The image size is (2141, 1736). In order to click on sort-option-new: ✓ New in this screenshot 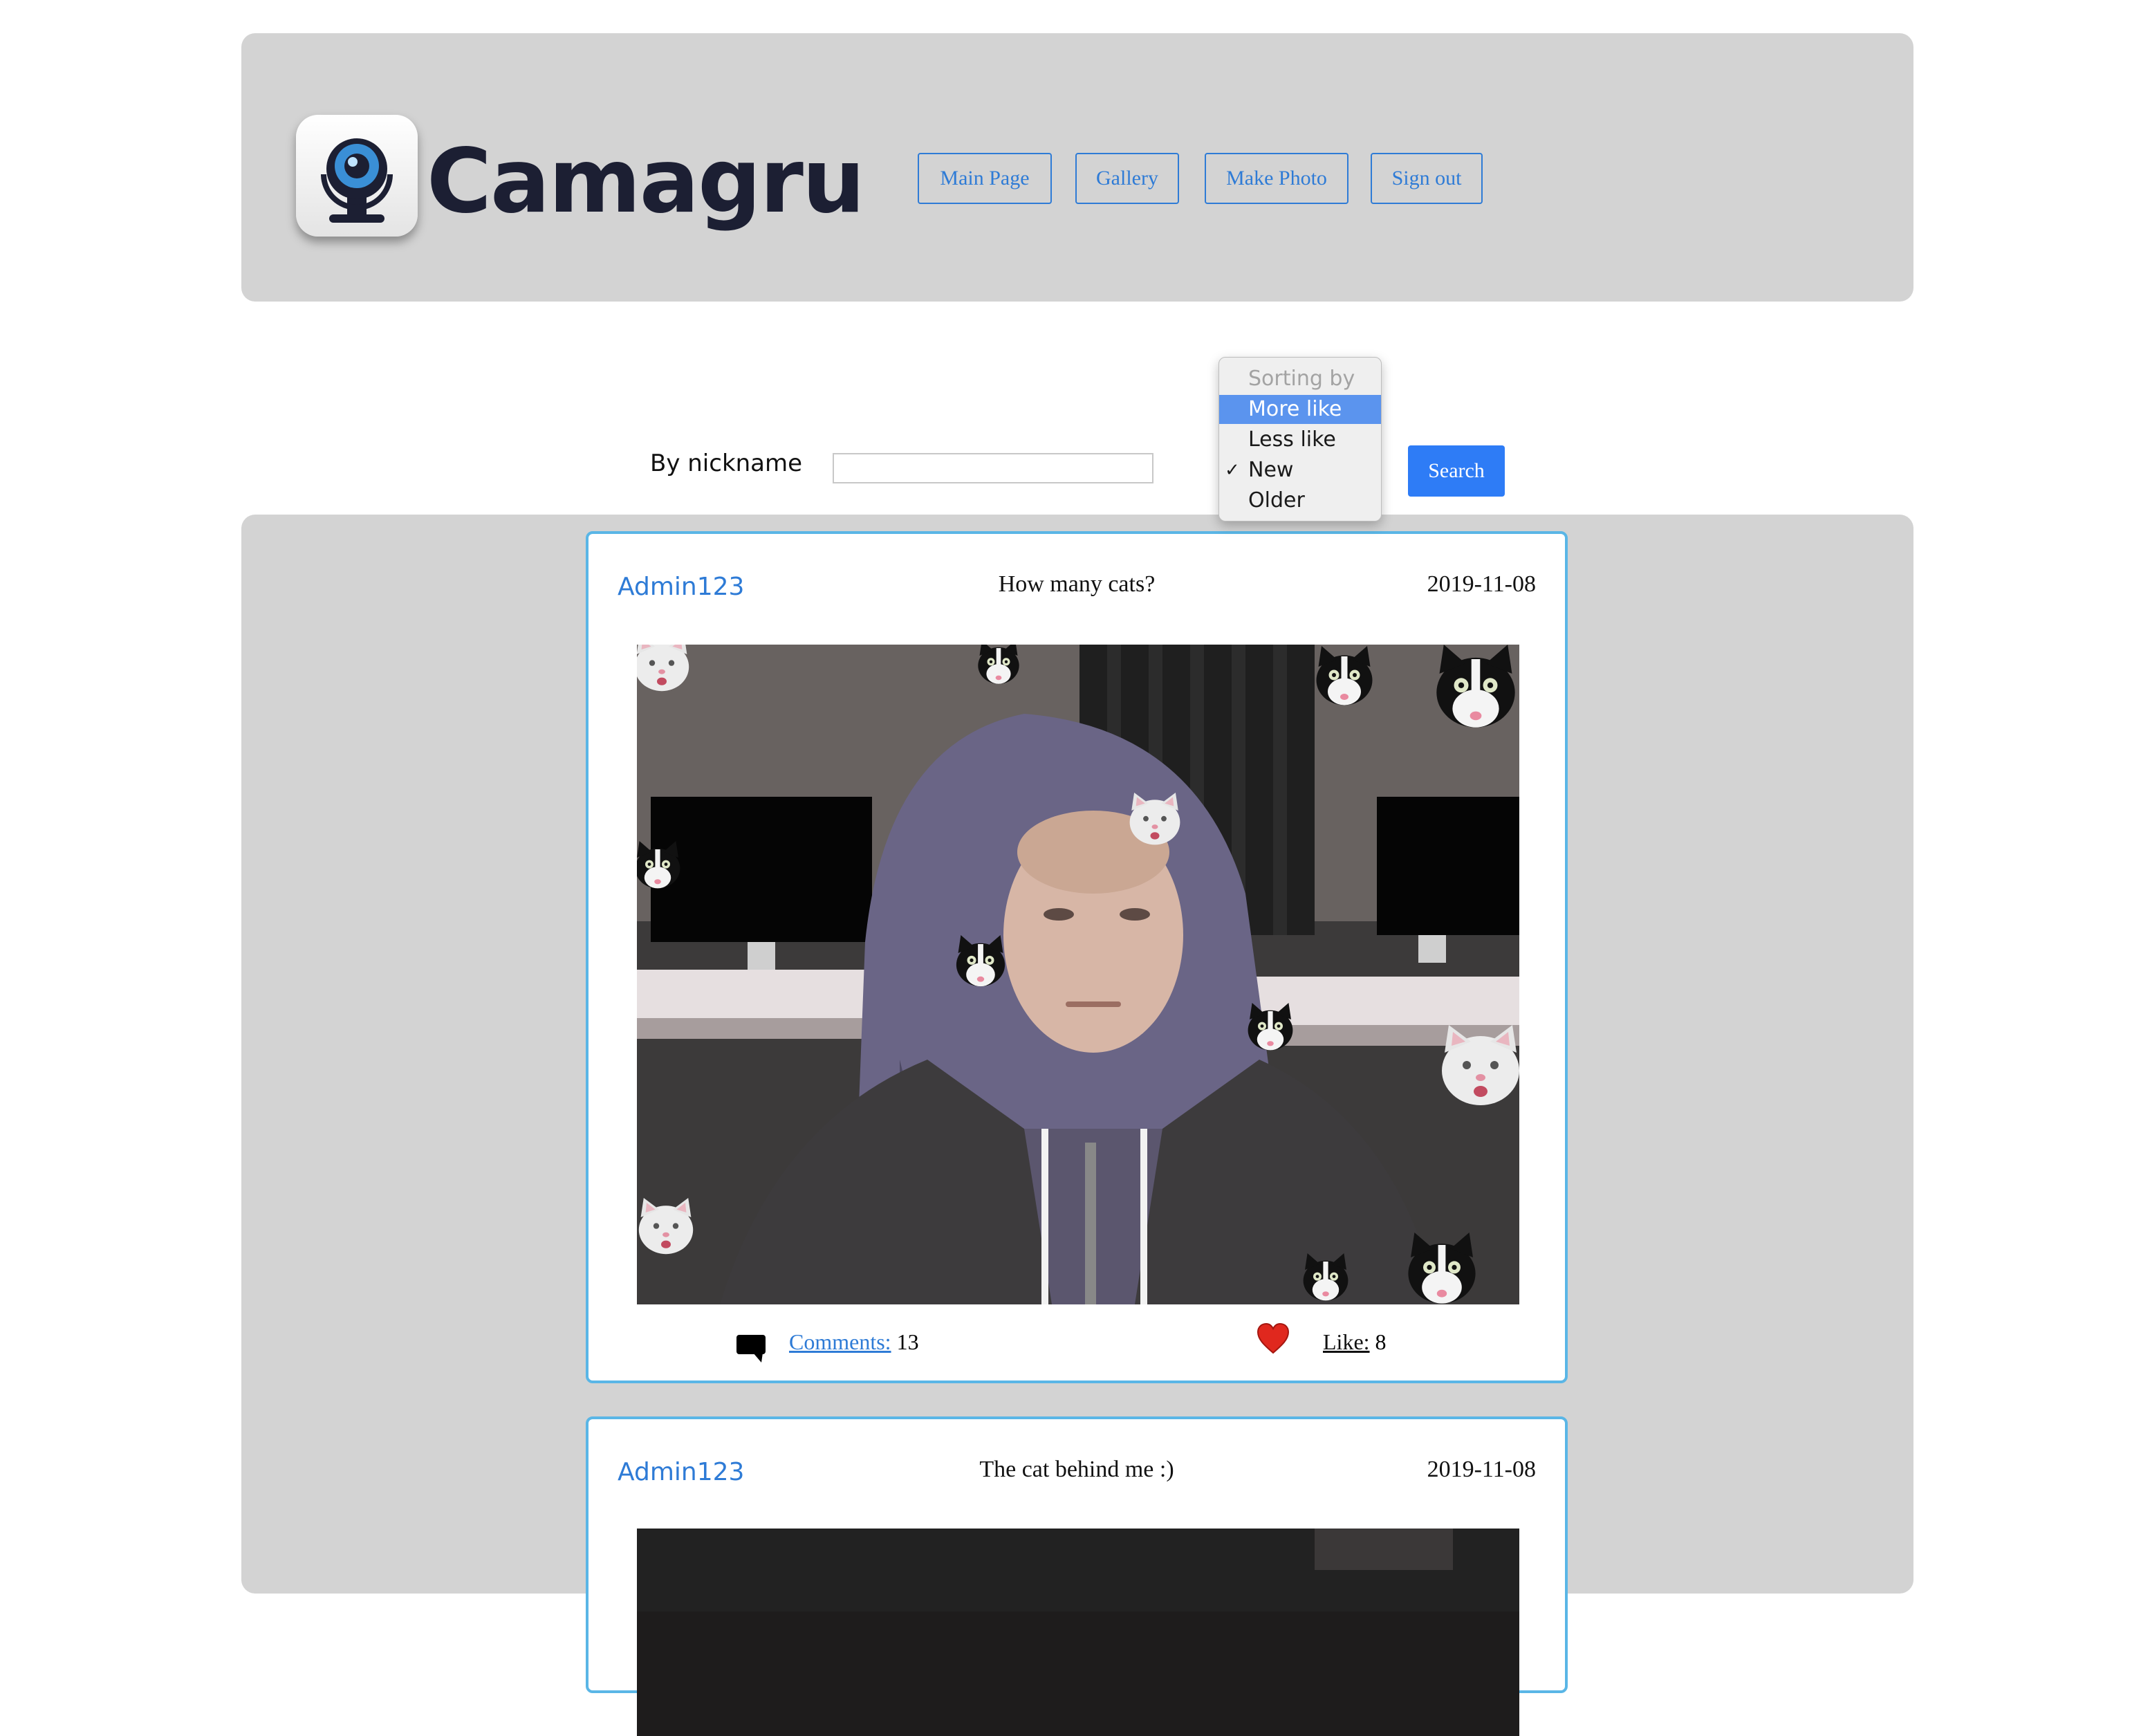, I will do `click(1300, 470)`.